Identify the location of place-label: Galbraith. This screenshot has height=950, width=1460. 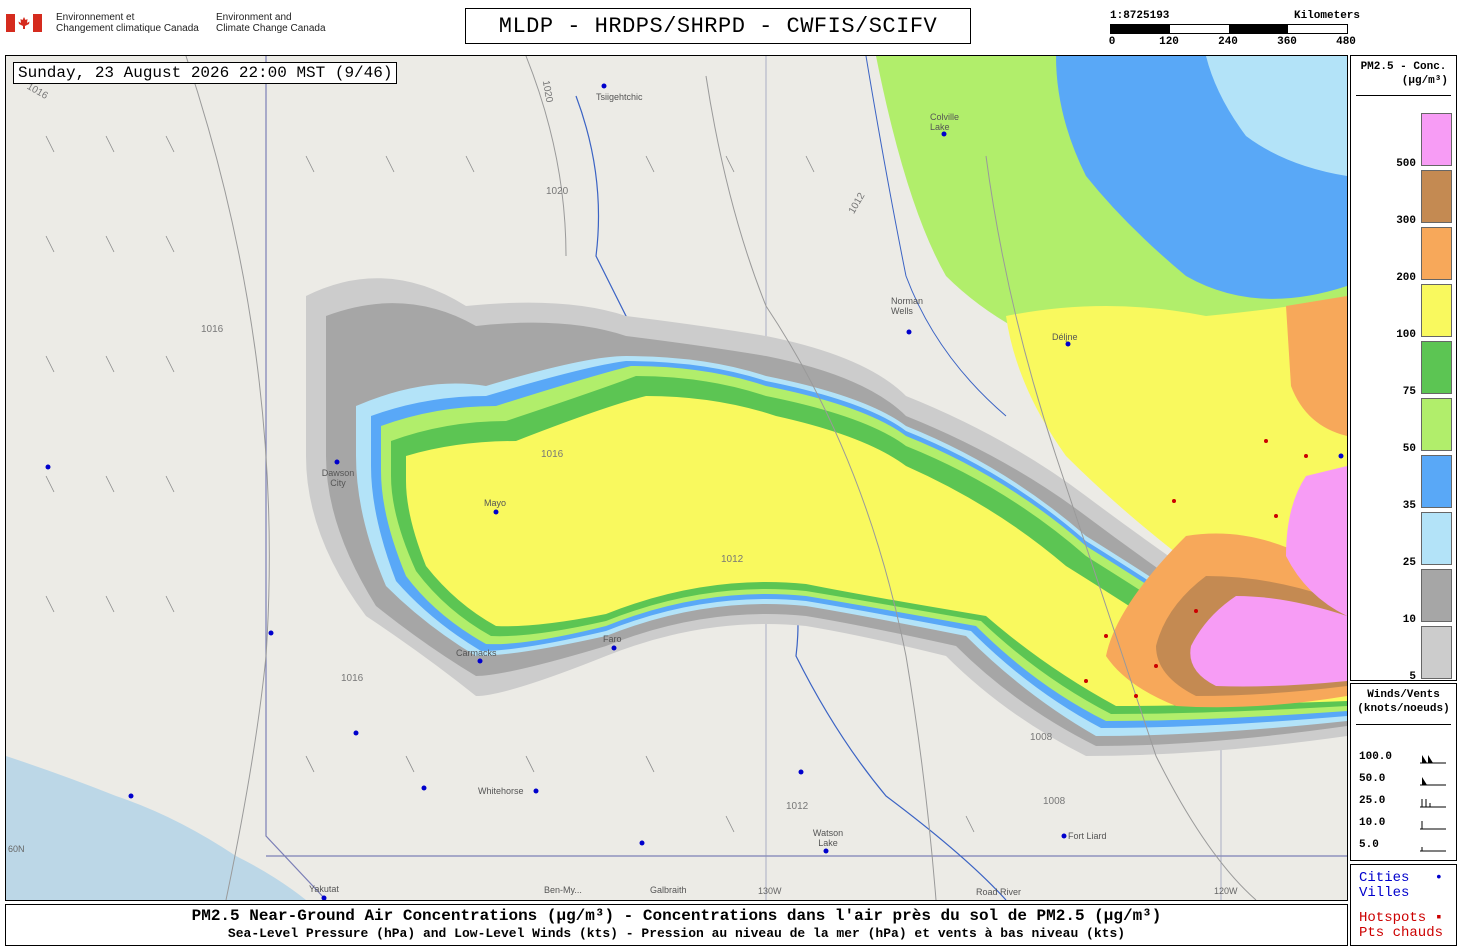
(668, 890).